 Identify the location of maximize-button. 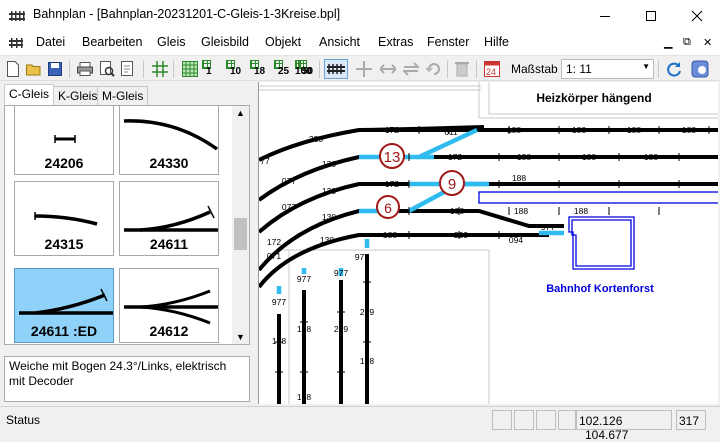
(651, 15).